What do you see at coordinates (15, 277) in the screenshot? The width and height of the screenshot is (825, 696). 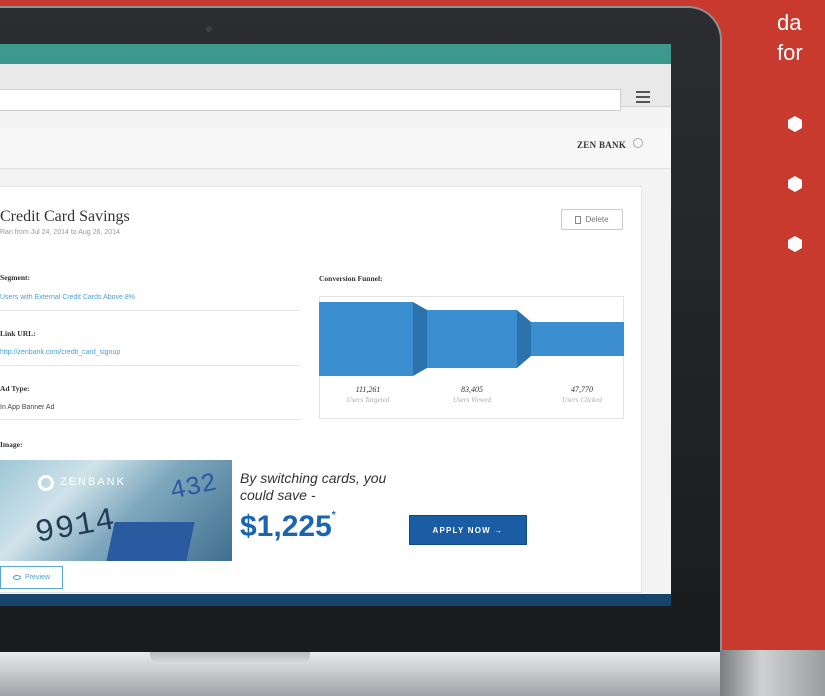 I see `segment-label: Segment:` at bounding box center [15, 277].